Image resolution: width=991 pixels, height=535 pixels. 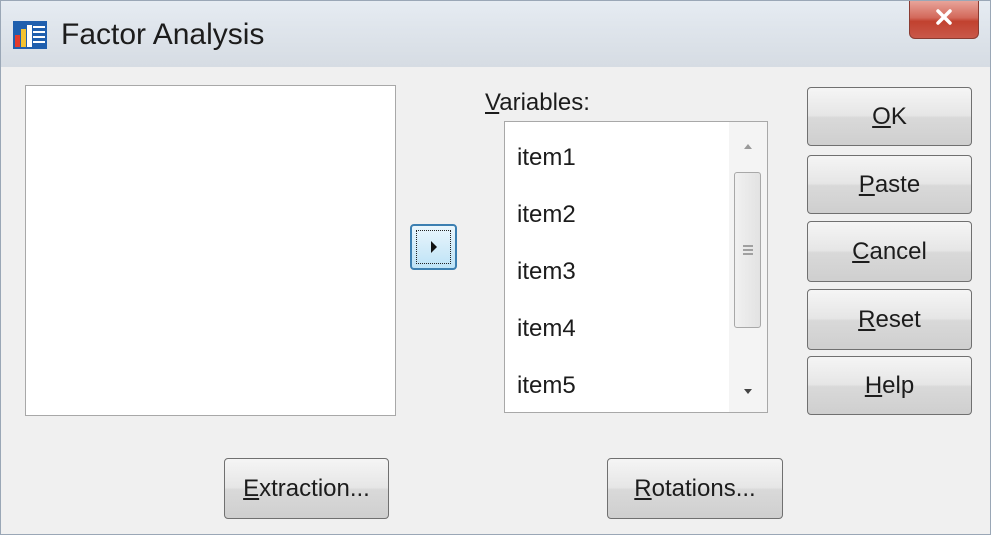 I want to click on help-button: Help, so click(x=889, y=385).